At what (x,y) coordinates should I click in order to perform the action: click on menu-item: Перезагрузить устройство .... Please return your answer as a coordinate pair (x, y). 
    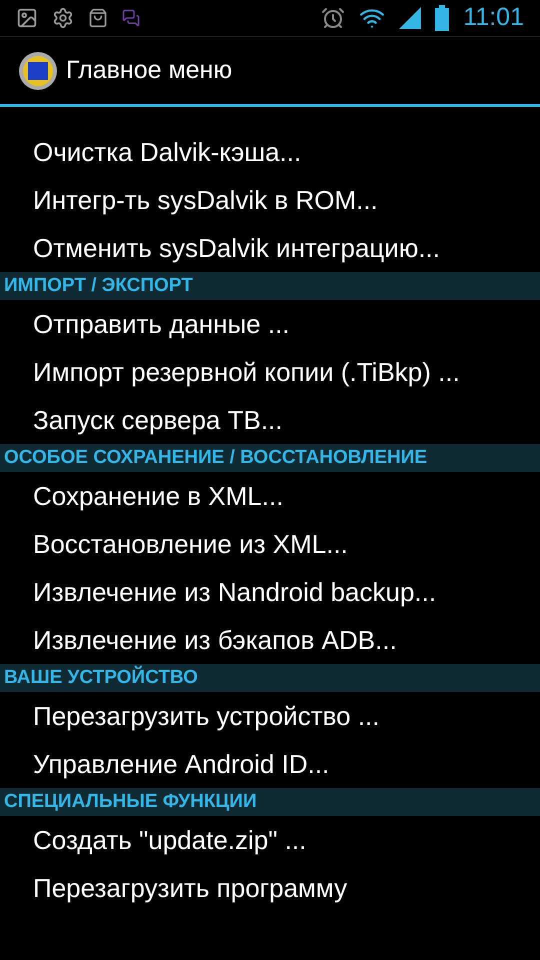
    Looking at the image, I should click on (270, 716).